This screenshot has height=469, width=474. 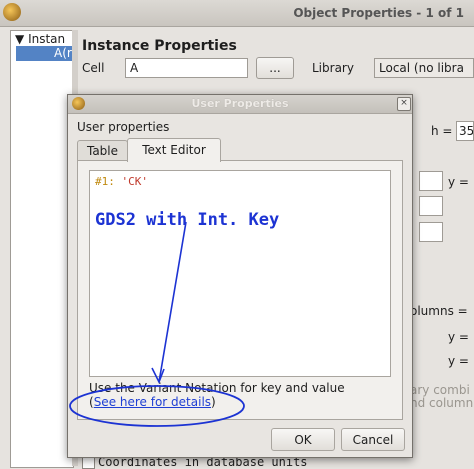 I want to click on column-hint: nd column, so click(x=442, y=403).